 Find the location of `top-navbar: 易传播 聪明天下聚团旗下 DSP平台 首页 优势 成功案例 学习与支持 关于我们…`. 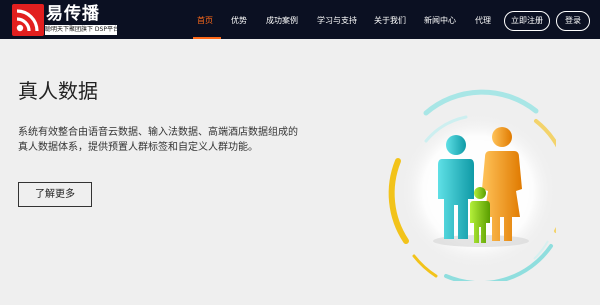

top-navbar: 易传播 聪明天下聚团旗下 DSP平台 首页 优势 成功案例 学习与支持 关于我们… is located at coordinates (300, 19).